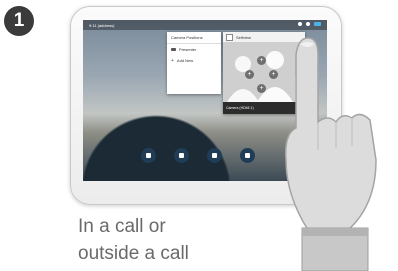 Image resolution: width=398 pixels, height=271 pixels. What do you see at coordinates (173, 49) in the screenshot?
I see `camera-icon` at bounding box center [173, 49].